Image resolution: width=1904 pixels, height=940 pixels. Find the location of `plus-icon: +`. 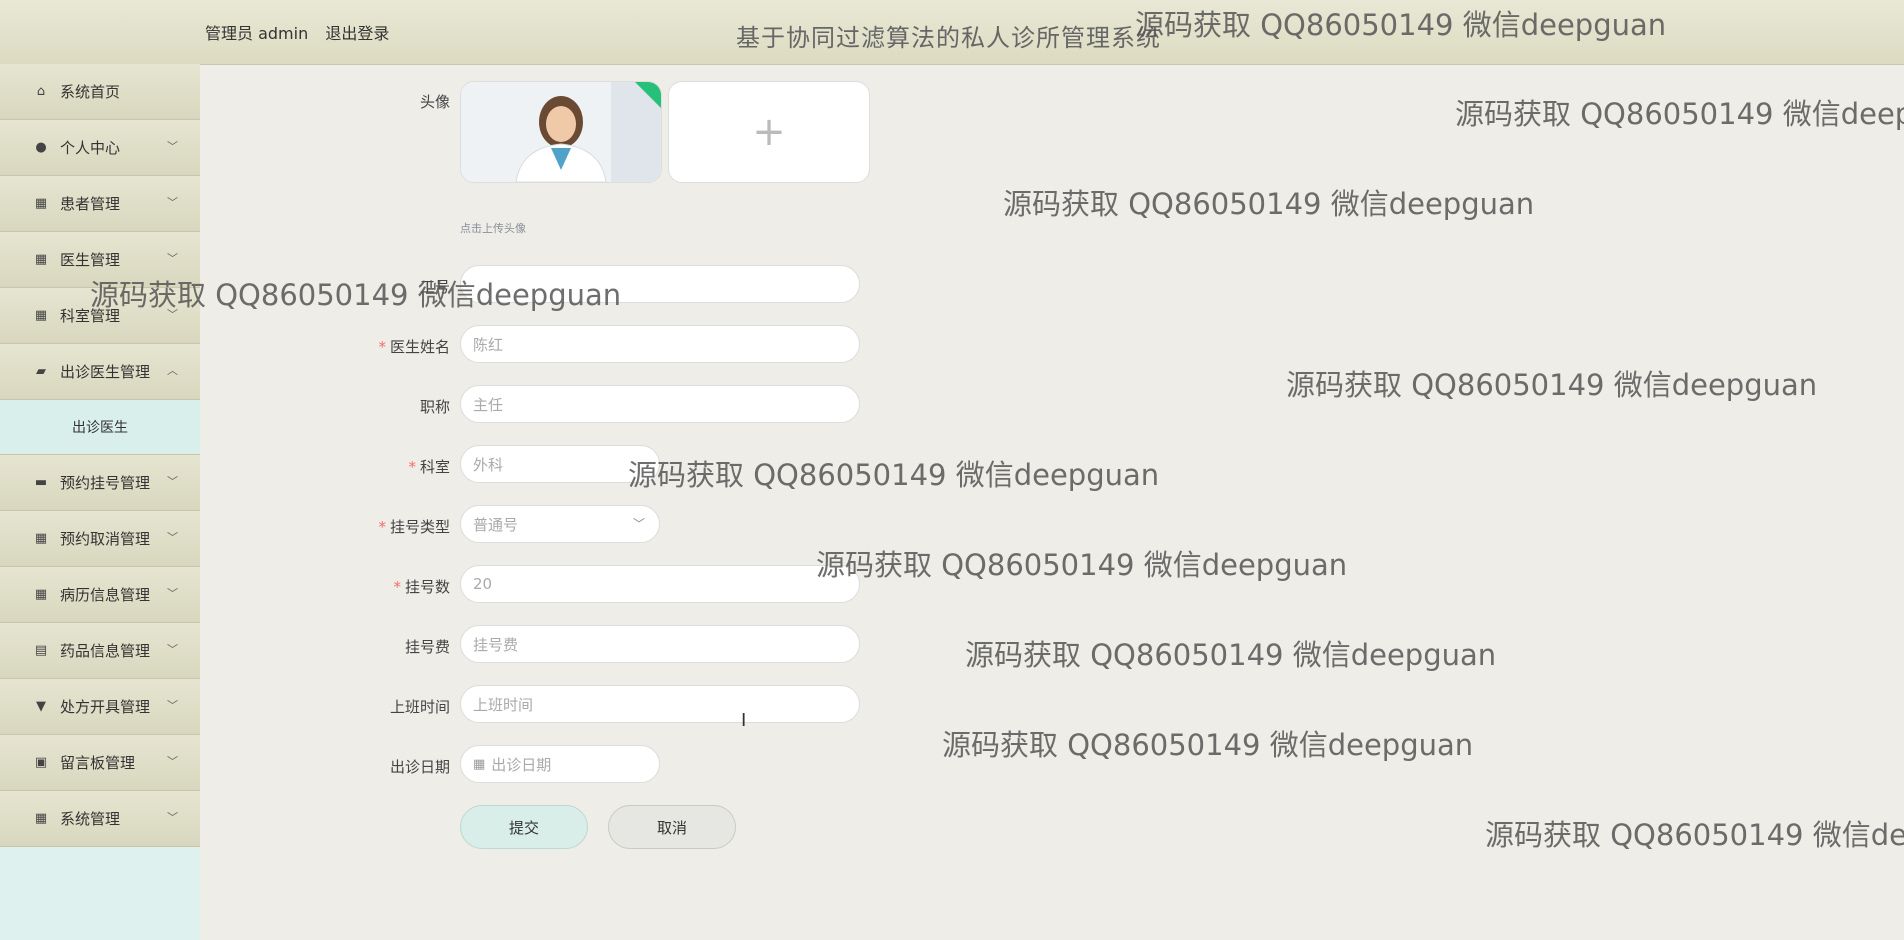

plus-icon: + is located at coordinates (769, 132).